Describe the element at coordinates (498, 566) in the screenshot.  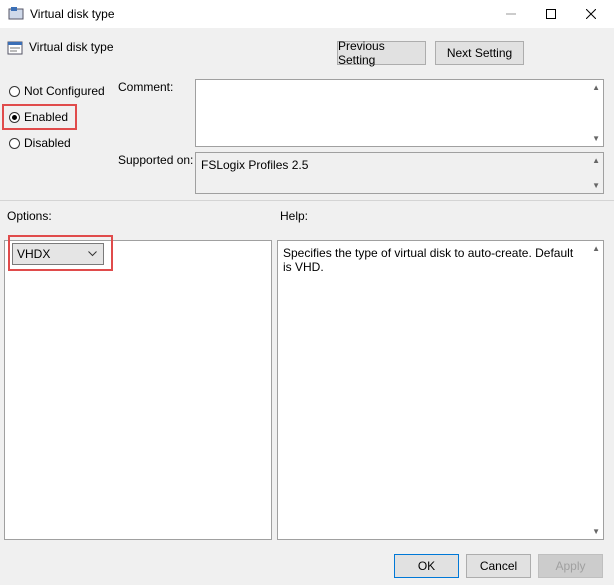
I see `cancel-button: Cancel` at that location.